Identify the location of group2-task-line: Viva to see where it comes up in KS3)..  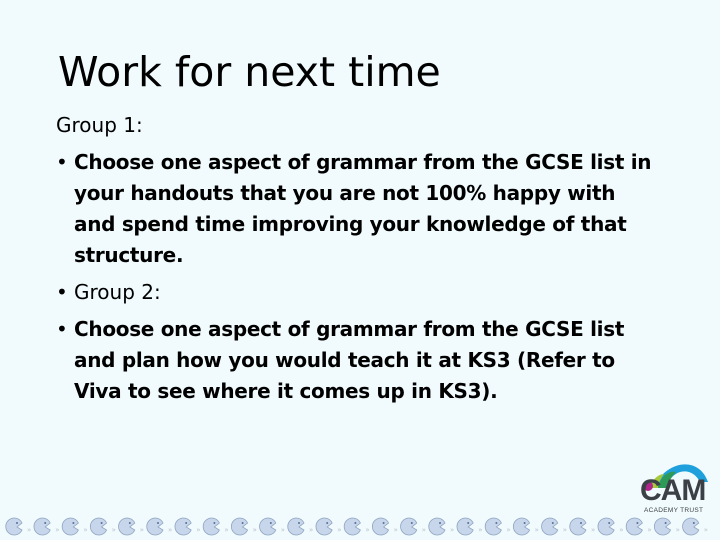
(286, 391).